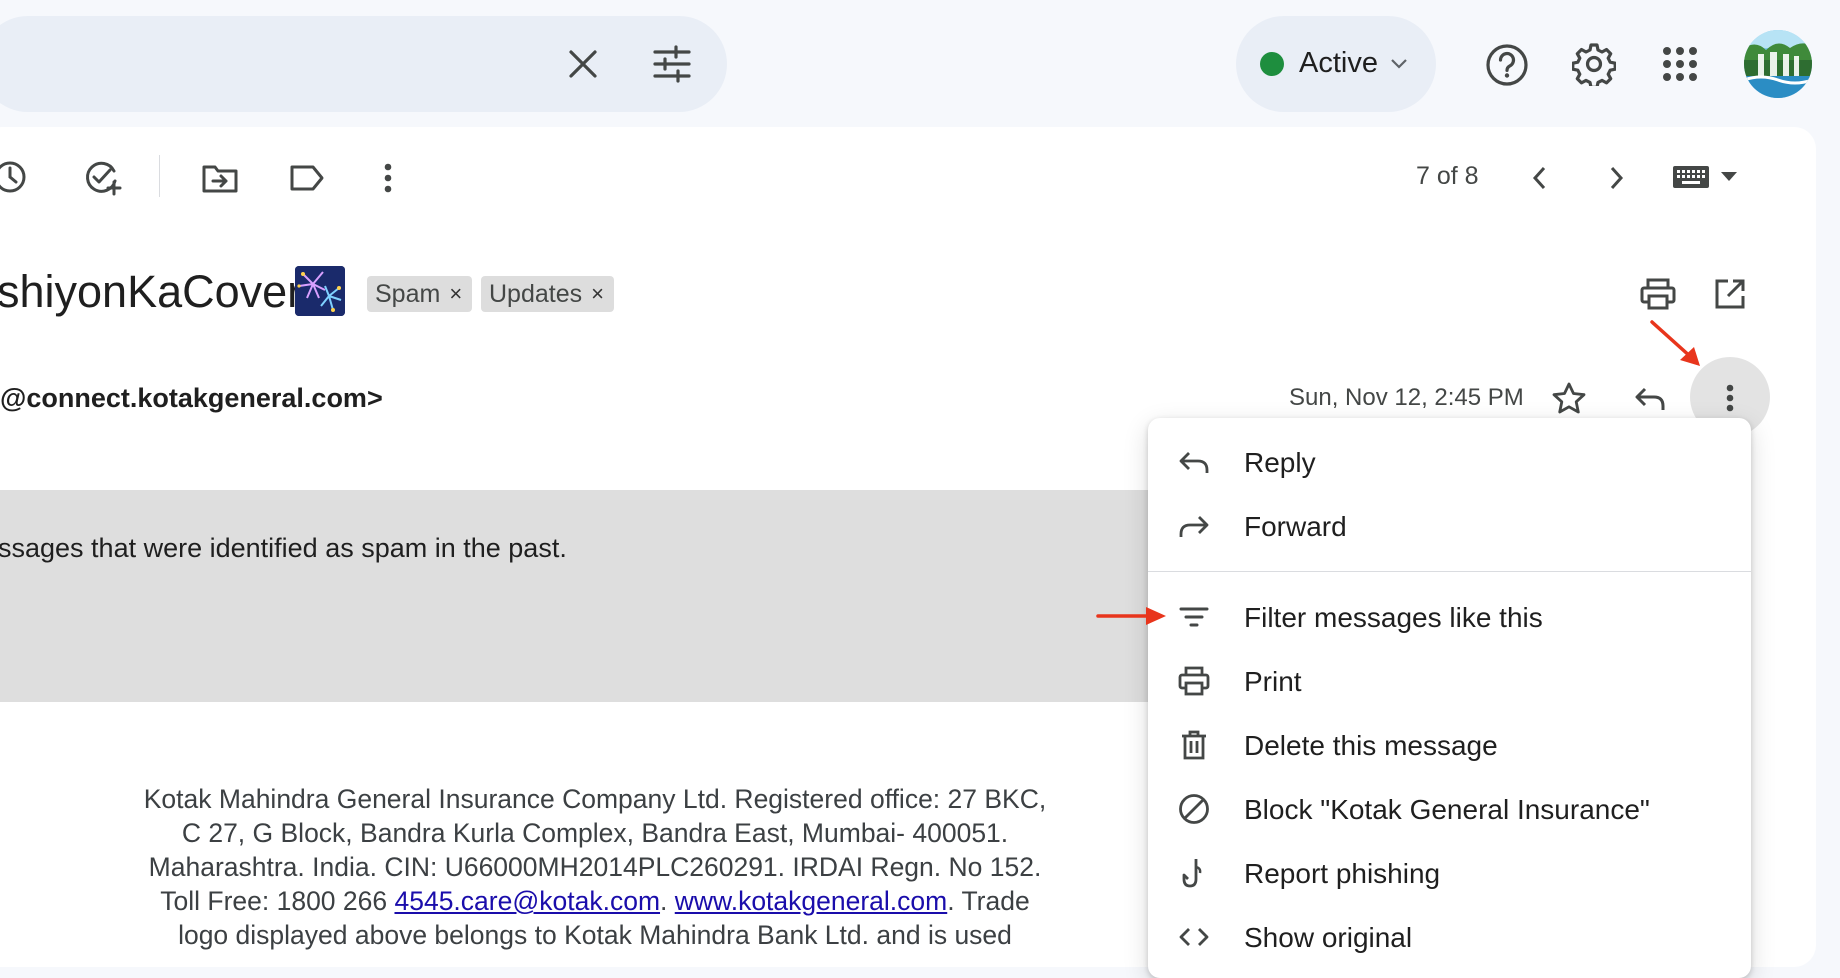  Describe the element at coordinates (536, 293) in the screenshot. I see `label-chip-text: Updates` at that location.